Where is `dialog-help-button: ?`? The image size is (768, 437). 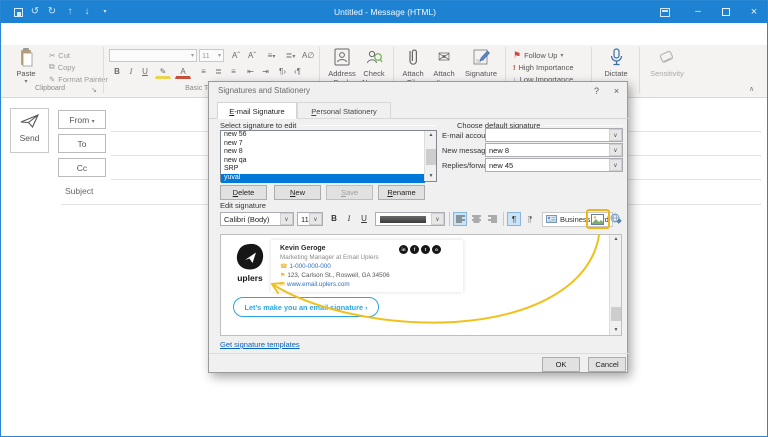 dialog-help-button: ? is located at coordinates (596, 91).